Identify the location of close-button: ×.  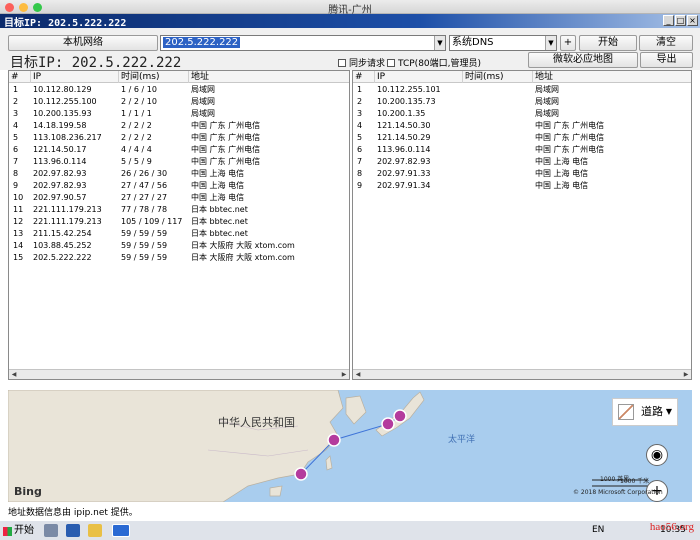
(692, 20).